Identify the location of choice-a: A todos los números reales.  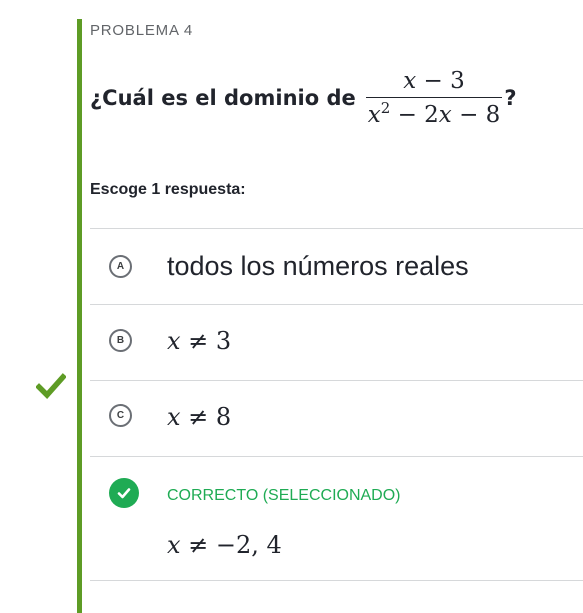
(336, 266).